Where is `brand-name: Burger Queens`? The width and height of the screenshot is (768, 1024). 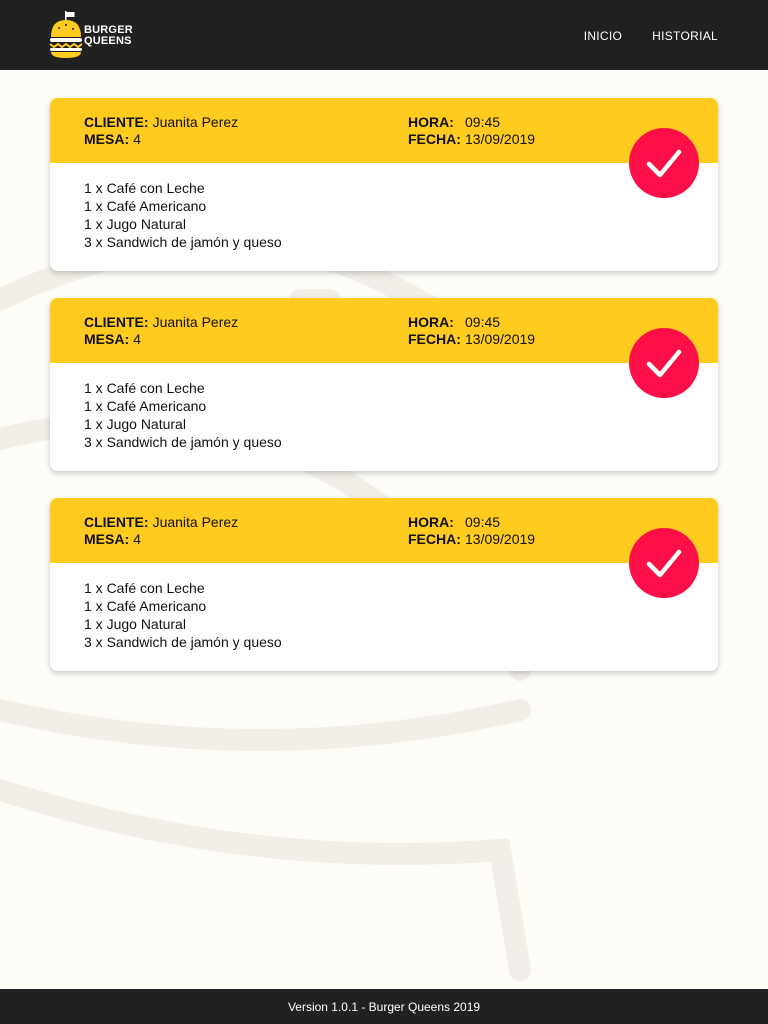 brand-name: Burger Queens is located at coordinates (108, 36).